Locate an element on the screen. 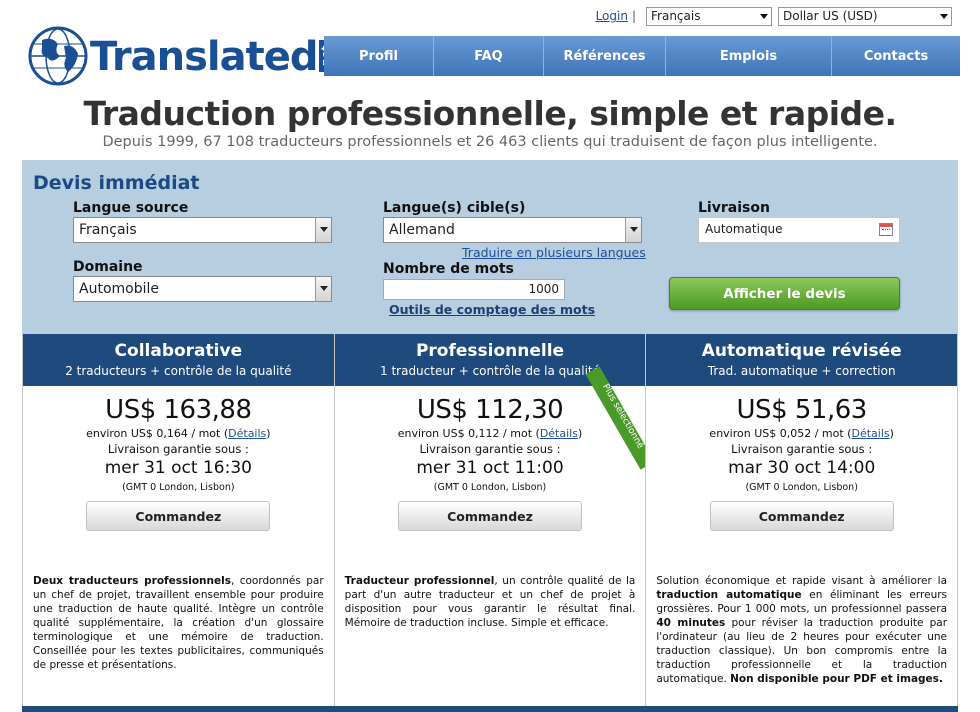 The height and width of the screenshot is (712, 980). plan-title: Automatique révisée is located at coordinates (801, 351).